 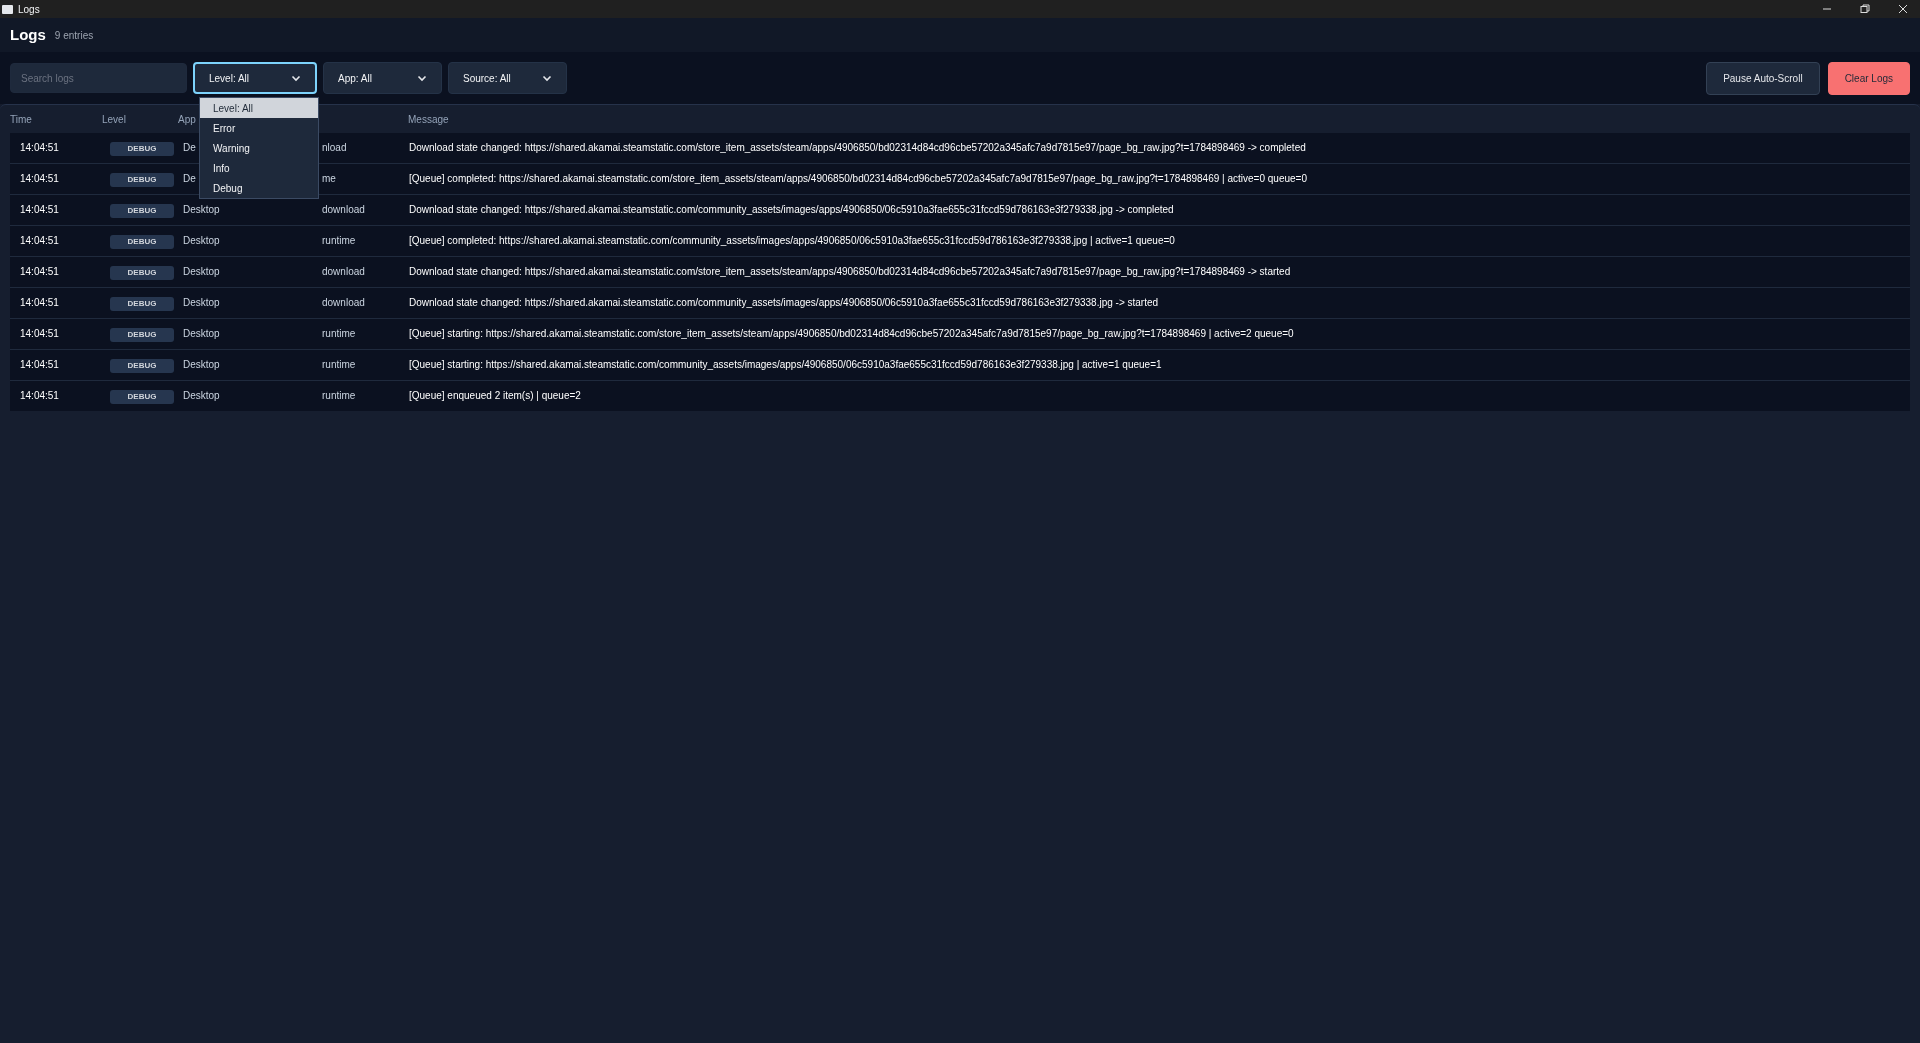 I want to click on message-cell-text: Download state changed: https://shared.akamai.steamstatic.com/store_item_assets/steam/apps/4906850/bd02314d84cd96cbe57202a345afc7a9d7815e97/page_bg_raw.jpg?t=1784898469 -> started, so click(x=850, y=272).